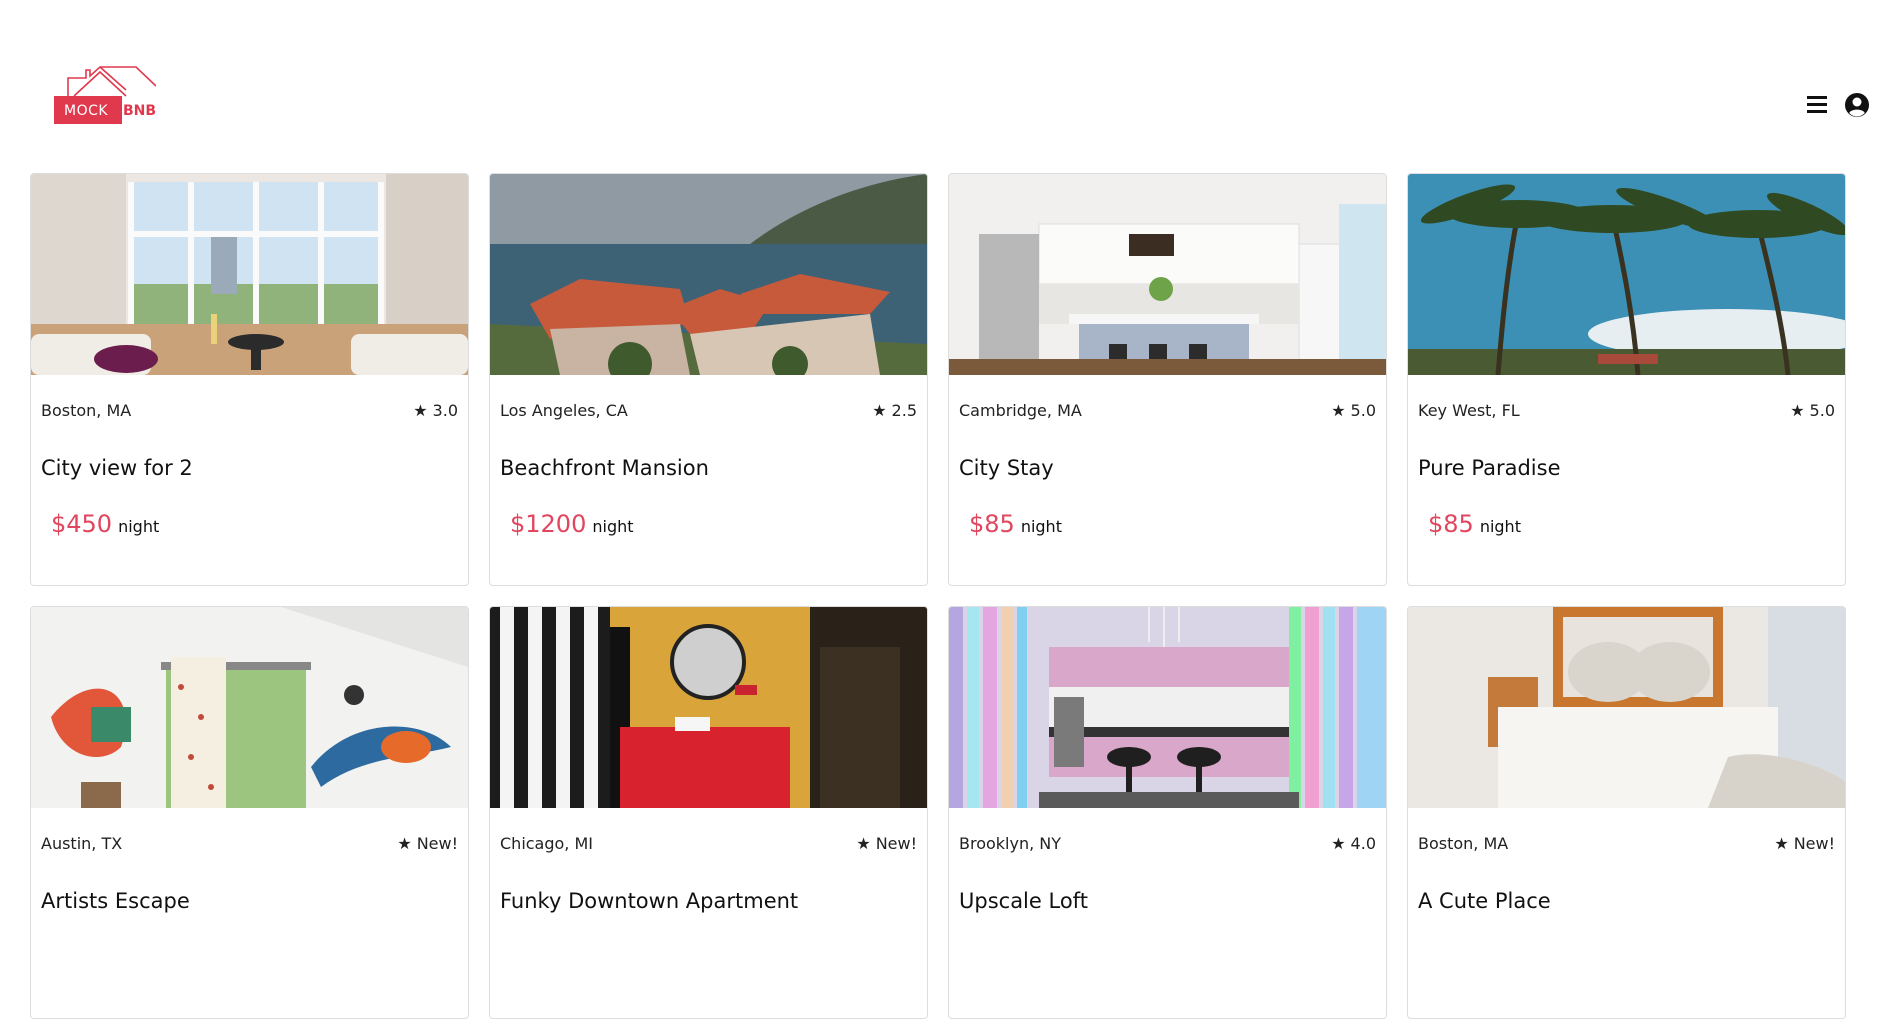 This screenshot has height=1019, width=1895. I want to click on listing-rating: ★ 4.0, so click(1353, 843).